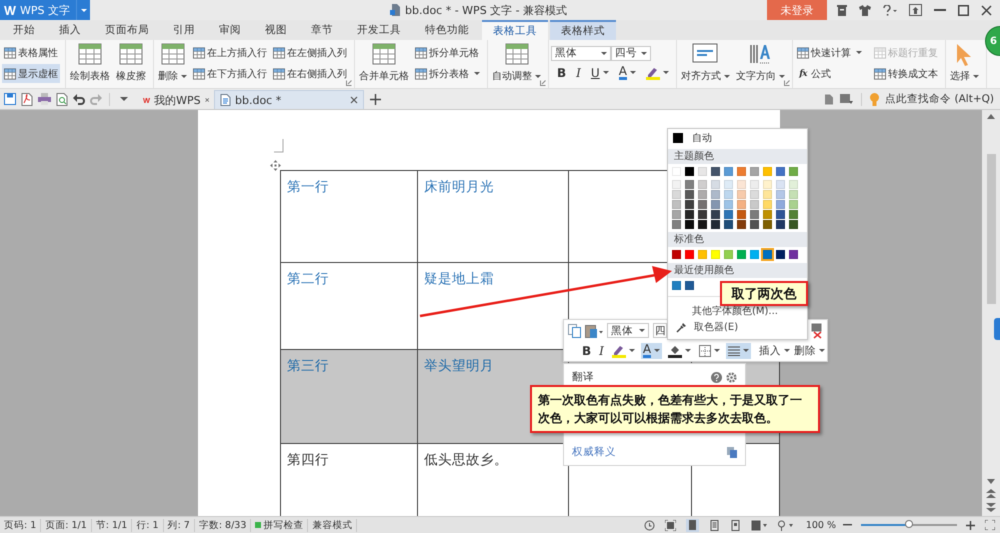 The height and width of the screenshot is (533, 1000). Describe the element at coordinates (990, 525) in the screenshot. I see `fullscreen-icon` at that location.